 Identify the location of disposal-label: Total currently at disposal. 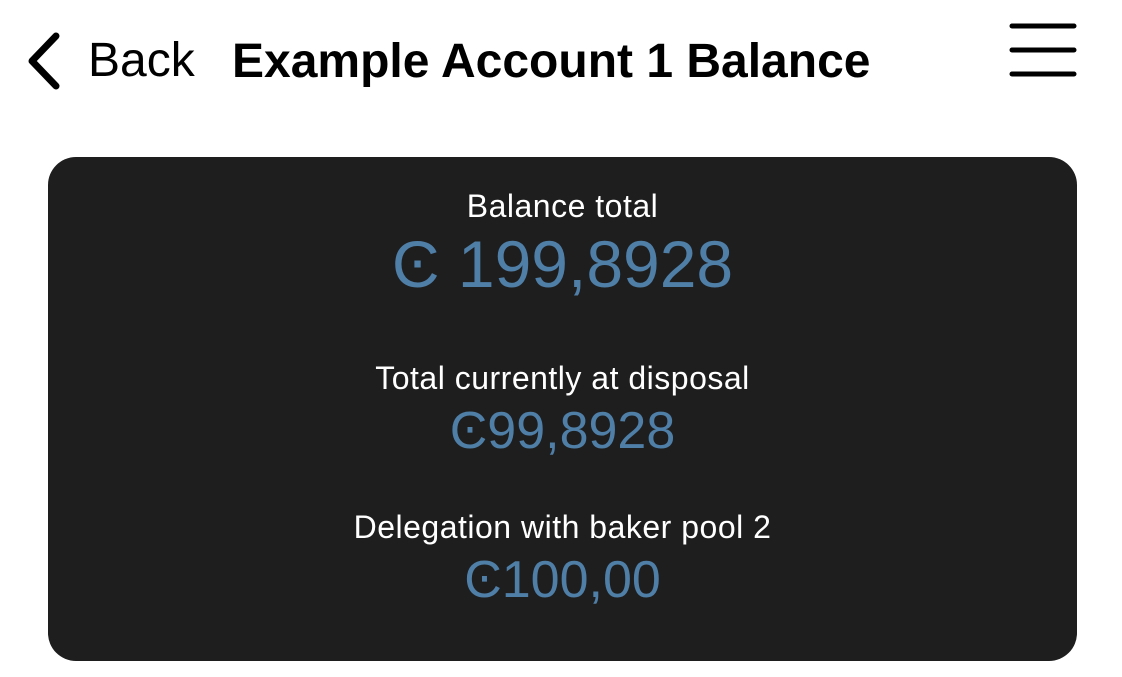
(562, 378).